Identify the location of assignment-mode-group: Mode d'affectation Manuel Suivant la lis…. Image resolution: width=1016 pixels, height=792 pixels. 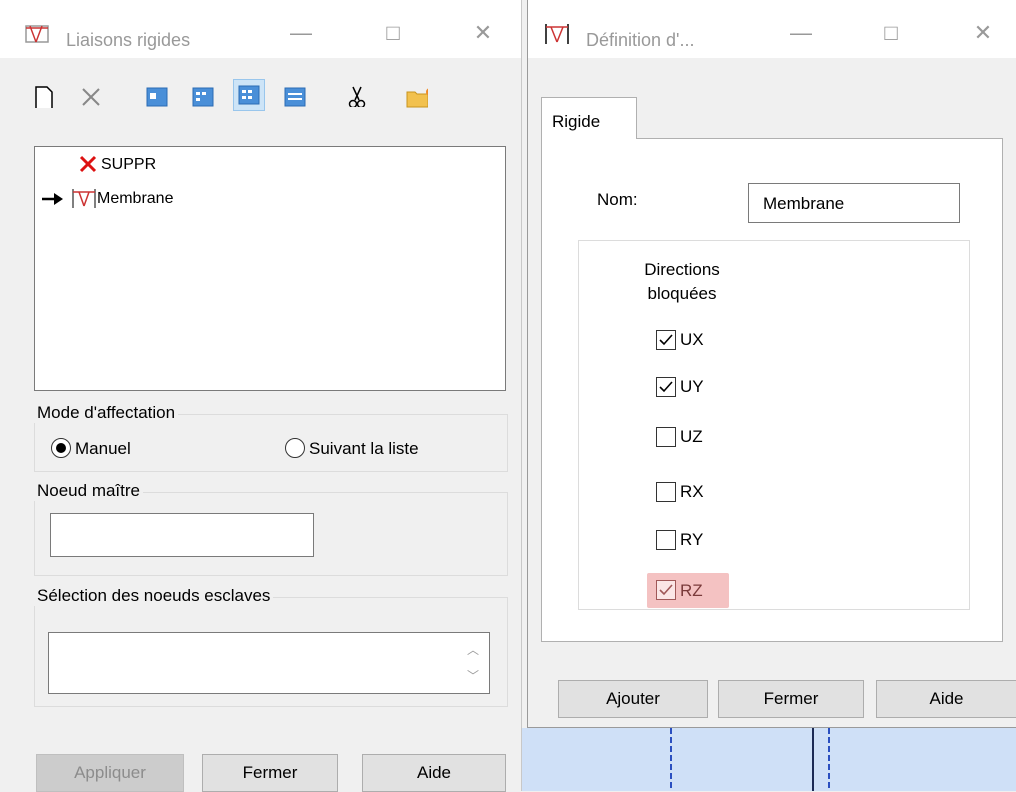
(271, 437).